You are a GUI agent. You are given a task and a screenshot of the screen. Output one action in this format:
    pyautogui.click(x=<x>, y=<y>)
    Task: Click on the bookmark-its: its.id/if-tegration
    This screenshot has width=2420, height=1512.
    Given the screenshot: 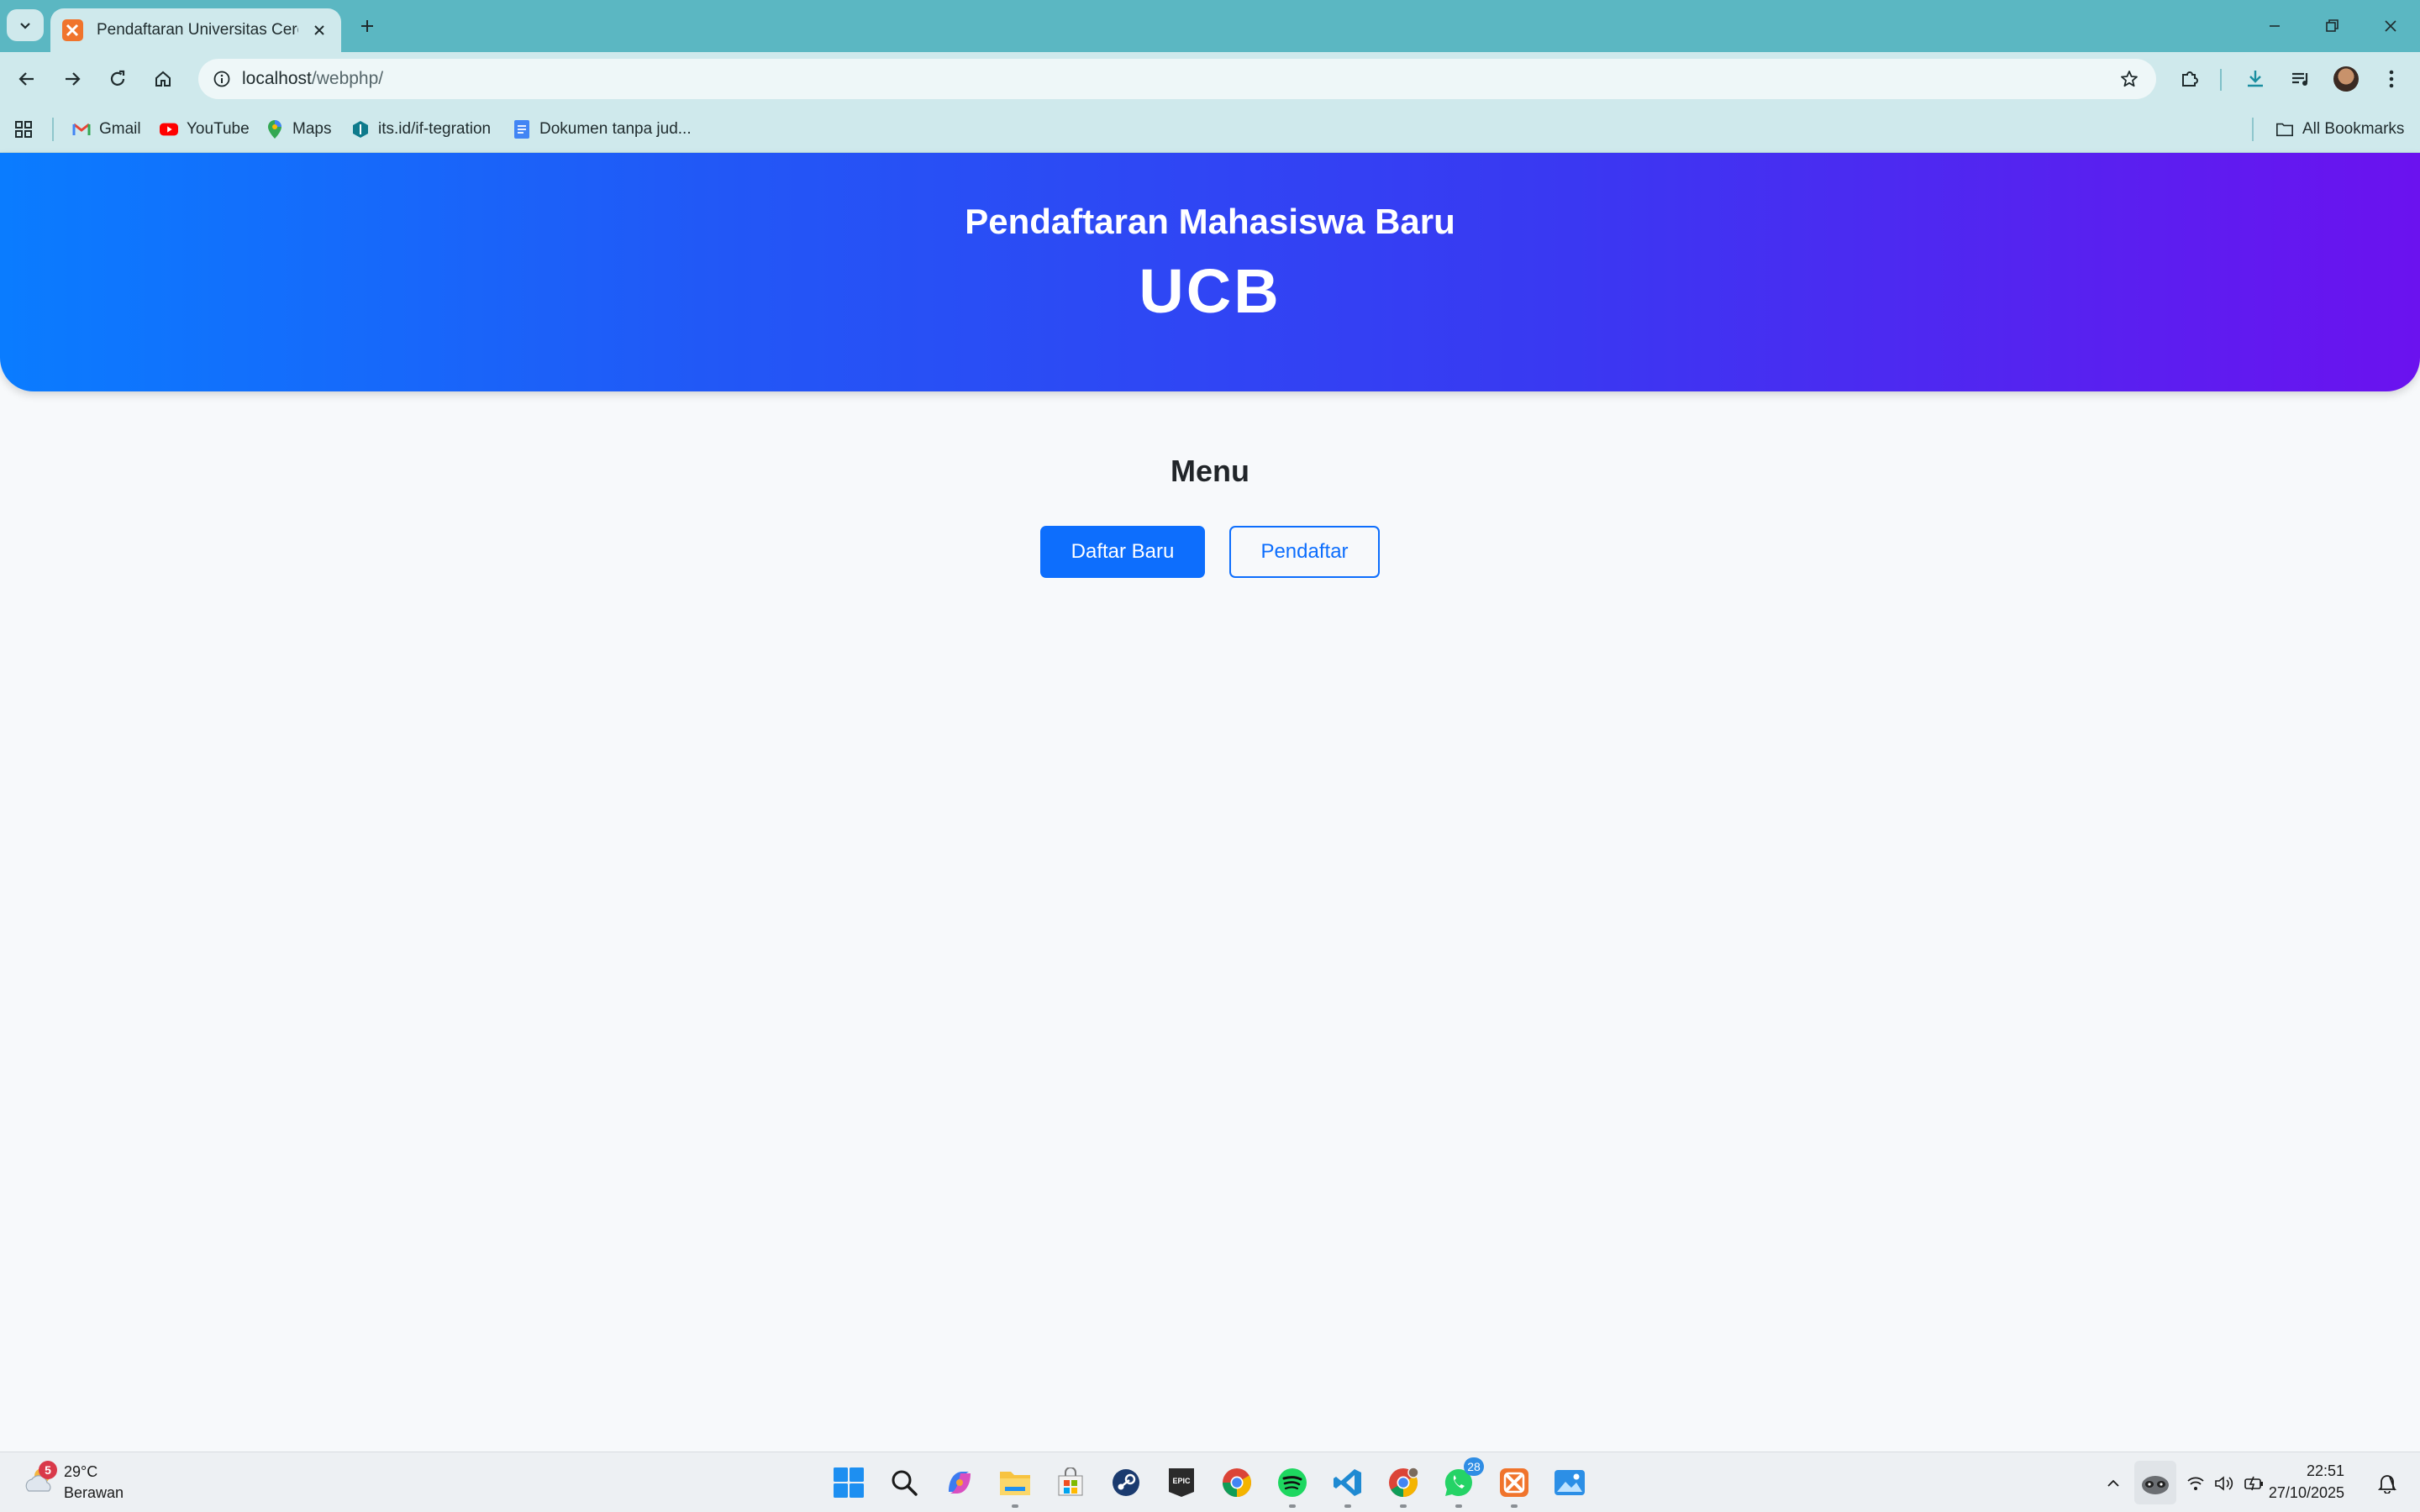 What is the action you would take?
    pyautogui.click(x=421, y=129)
    